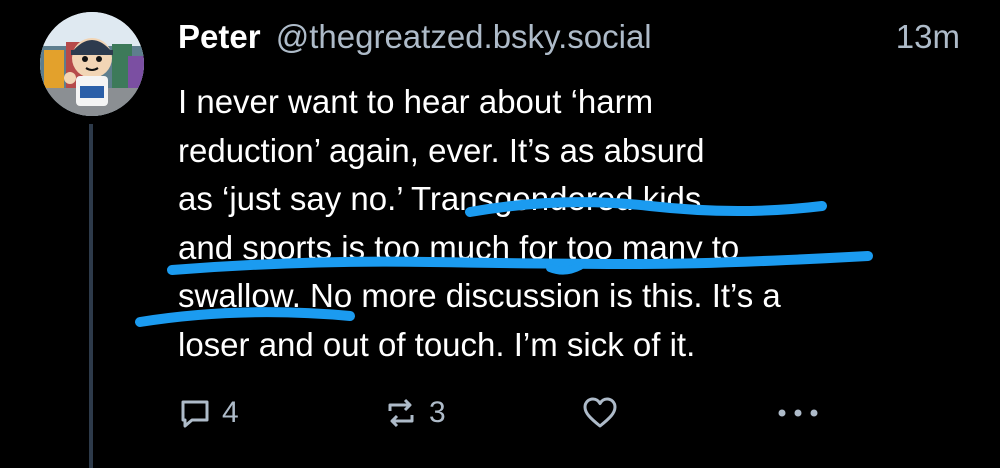  What do you see at coordinates (459, 247) in the screenshot?
I see `post-text-line: and sports is too much for too many to` at bounding box center [459, 247].